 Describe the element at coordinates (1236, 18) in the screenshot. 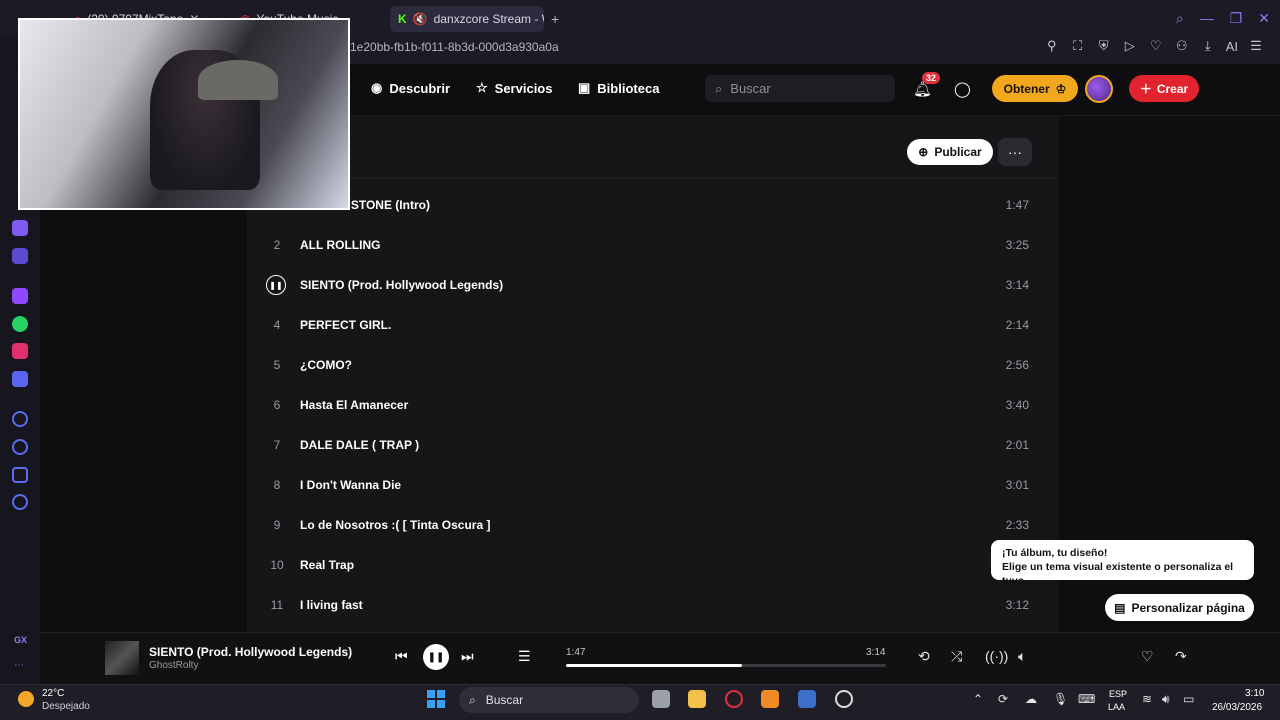

I see `maximize-icon: ❐` at that location.